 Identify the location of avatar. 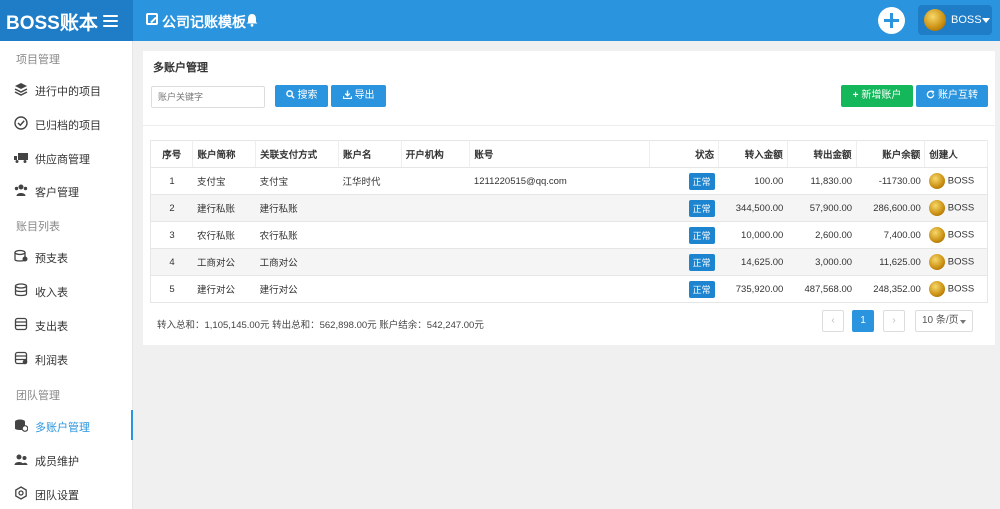
(936, 262).